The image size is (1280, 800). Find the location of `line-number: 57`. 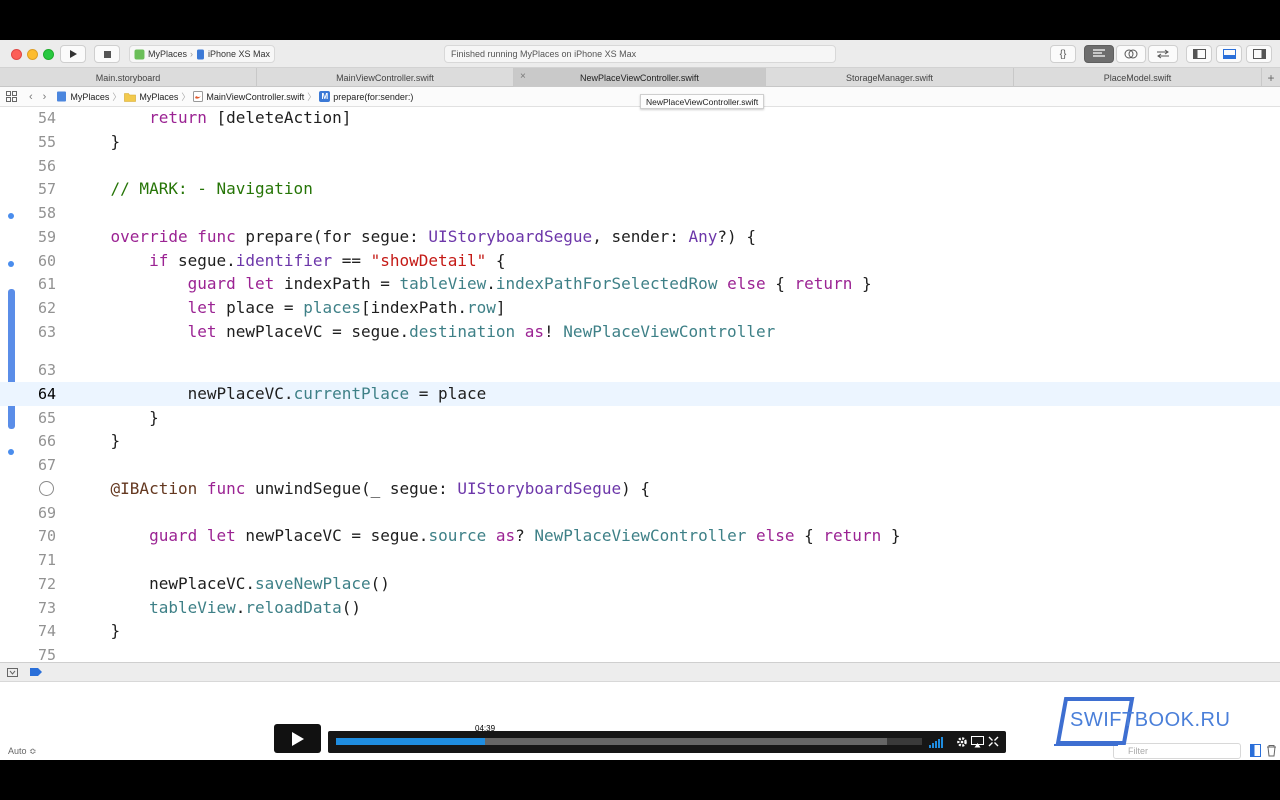

line-number: 57 is located at coordinates (46, 189).